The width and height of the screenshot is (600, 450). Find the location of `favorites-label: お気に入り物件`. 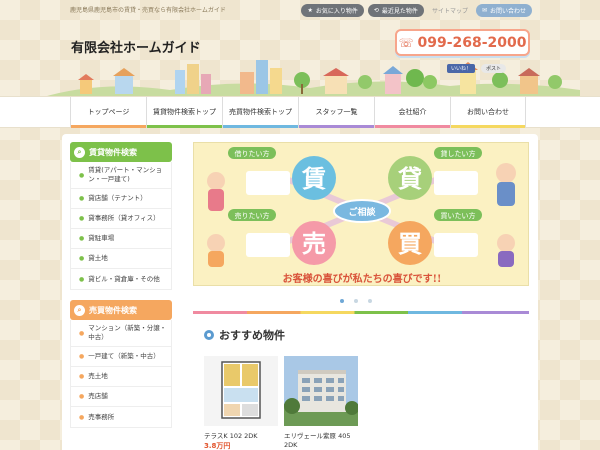

favorites-label: お気に入り物件 is located at coordinates (336, 11).